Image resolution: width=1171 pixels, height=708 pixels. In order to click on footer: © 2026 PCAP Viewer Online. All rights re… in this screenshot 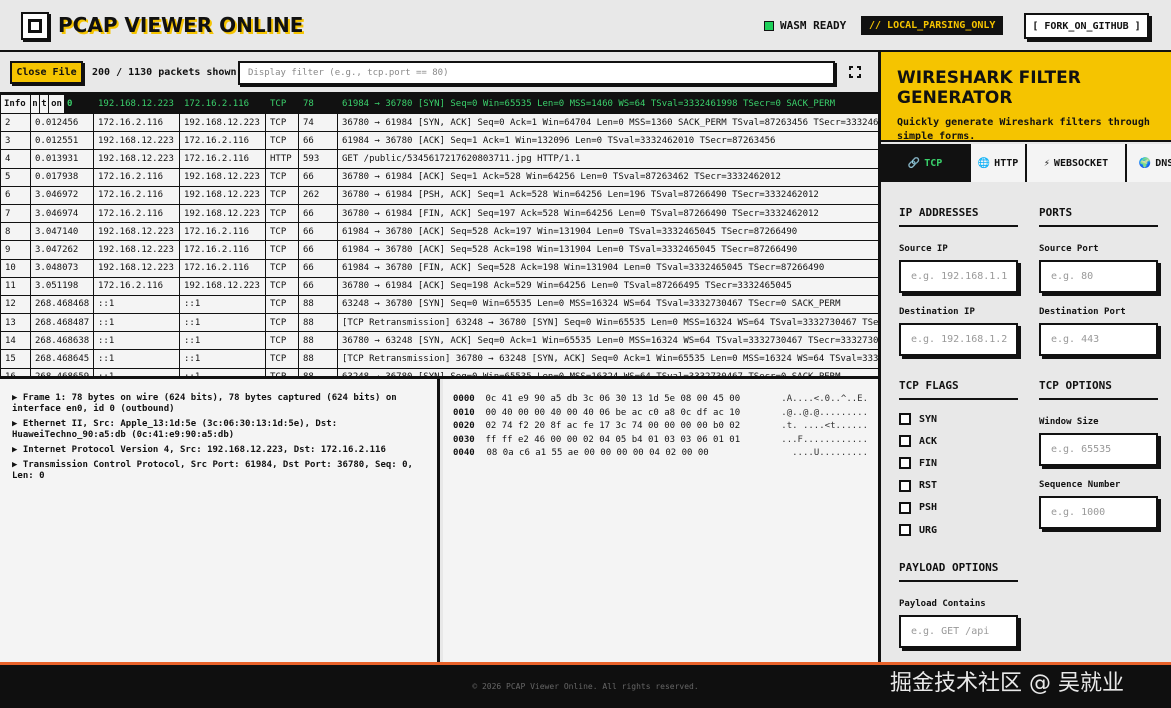, I will do `click(585, 685)`.